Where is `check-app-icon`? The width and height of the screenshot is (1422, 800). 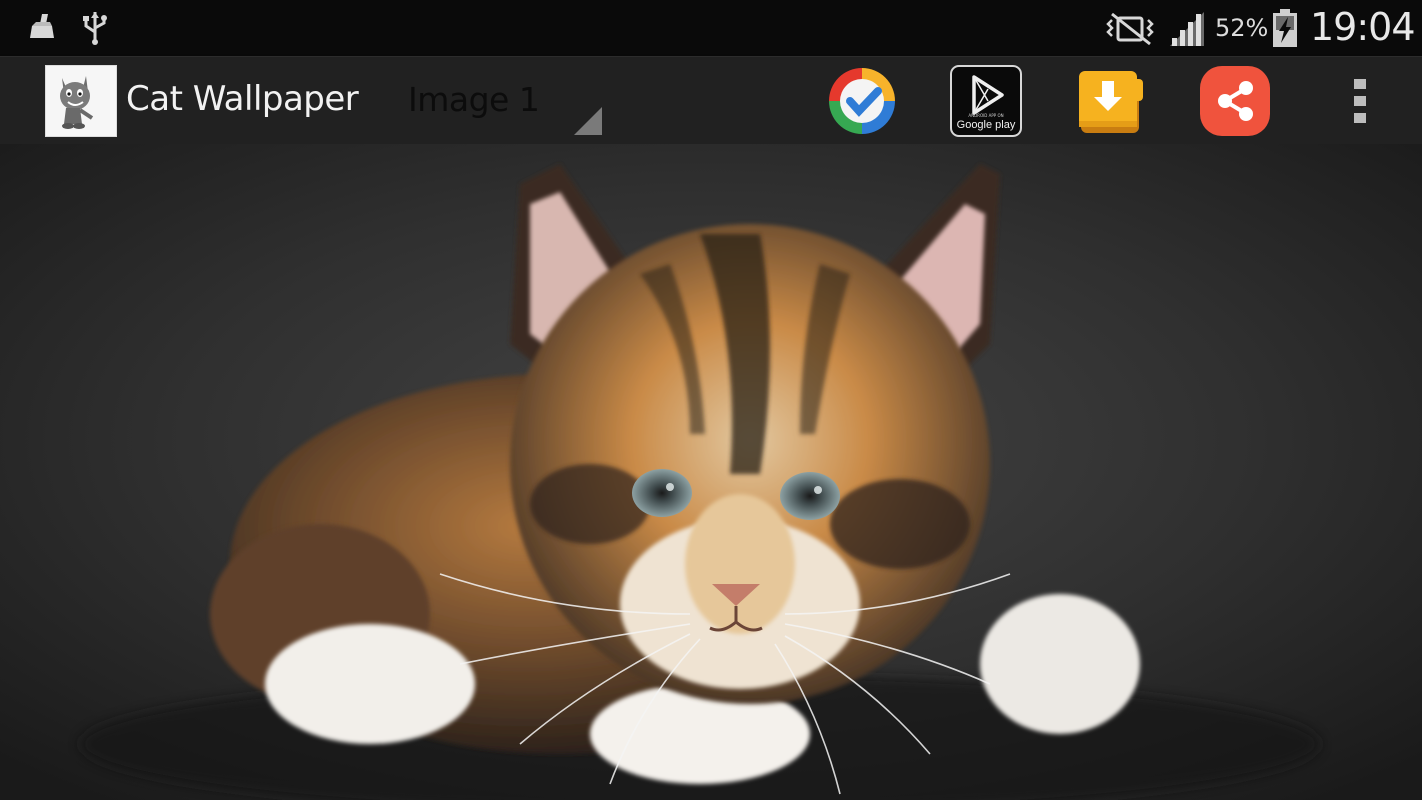
check-app-icon is located at coordinates (862, 101).